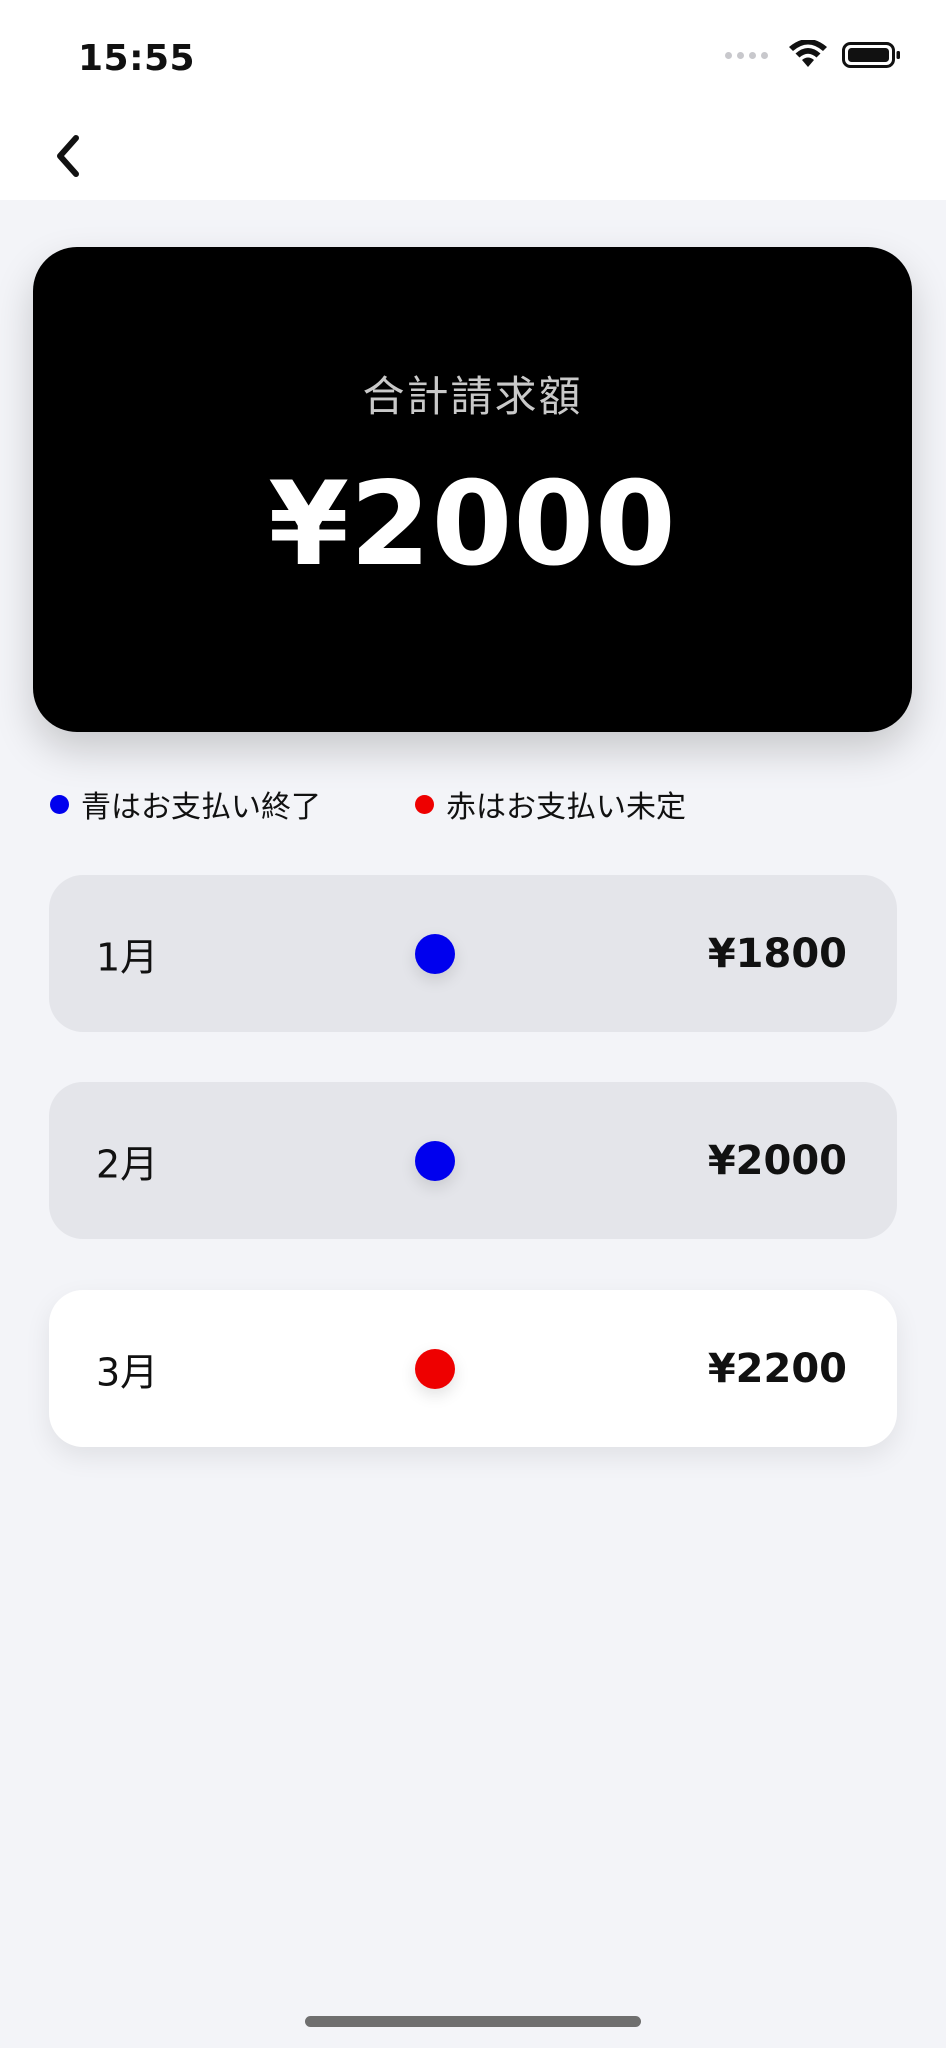  What do you see at coordinates (746, 55) in the screenshot?
I see `cellular-dots-icon` at bounding box center [746, 55].